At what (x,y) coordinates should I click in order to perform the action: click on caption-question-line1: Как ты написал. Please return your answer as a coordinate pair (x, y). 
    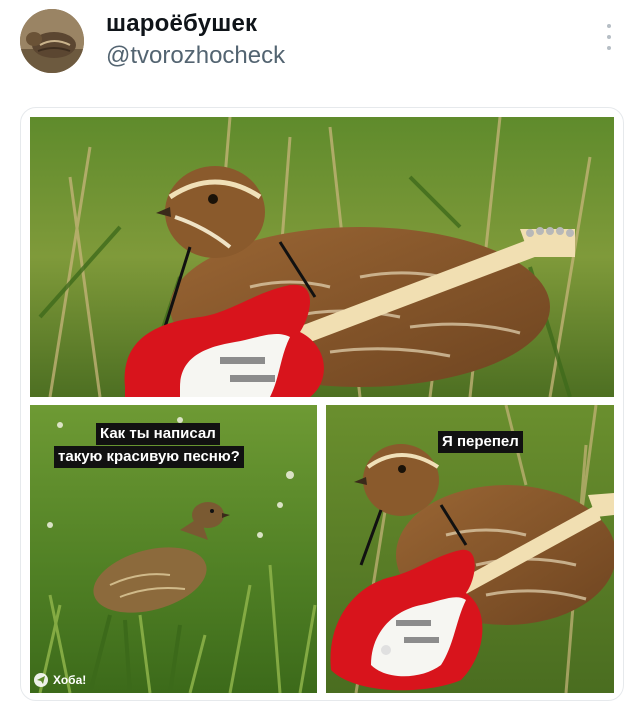
    Looking at the image, I should click on (158, 434).